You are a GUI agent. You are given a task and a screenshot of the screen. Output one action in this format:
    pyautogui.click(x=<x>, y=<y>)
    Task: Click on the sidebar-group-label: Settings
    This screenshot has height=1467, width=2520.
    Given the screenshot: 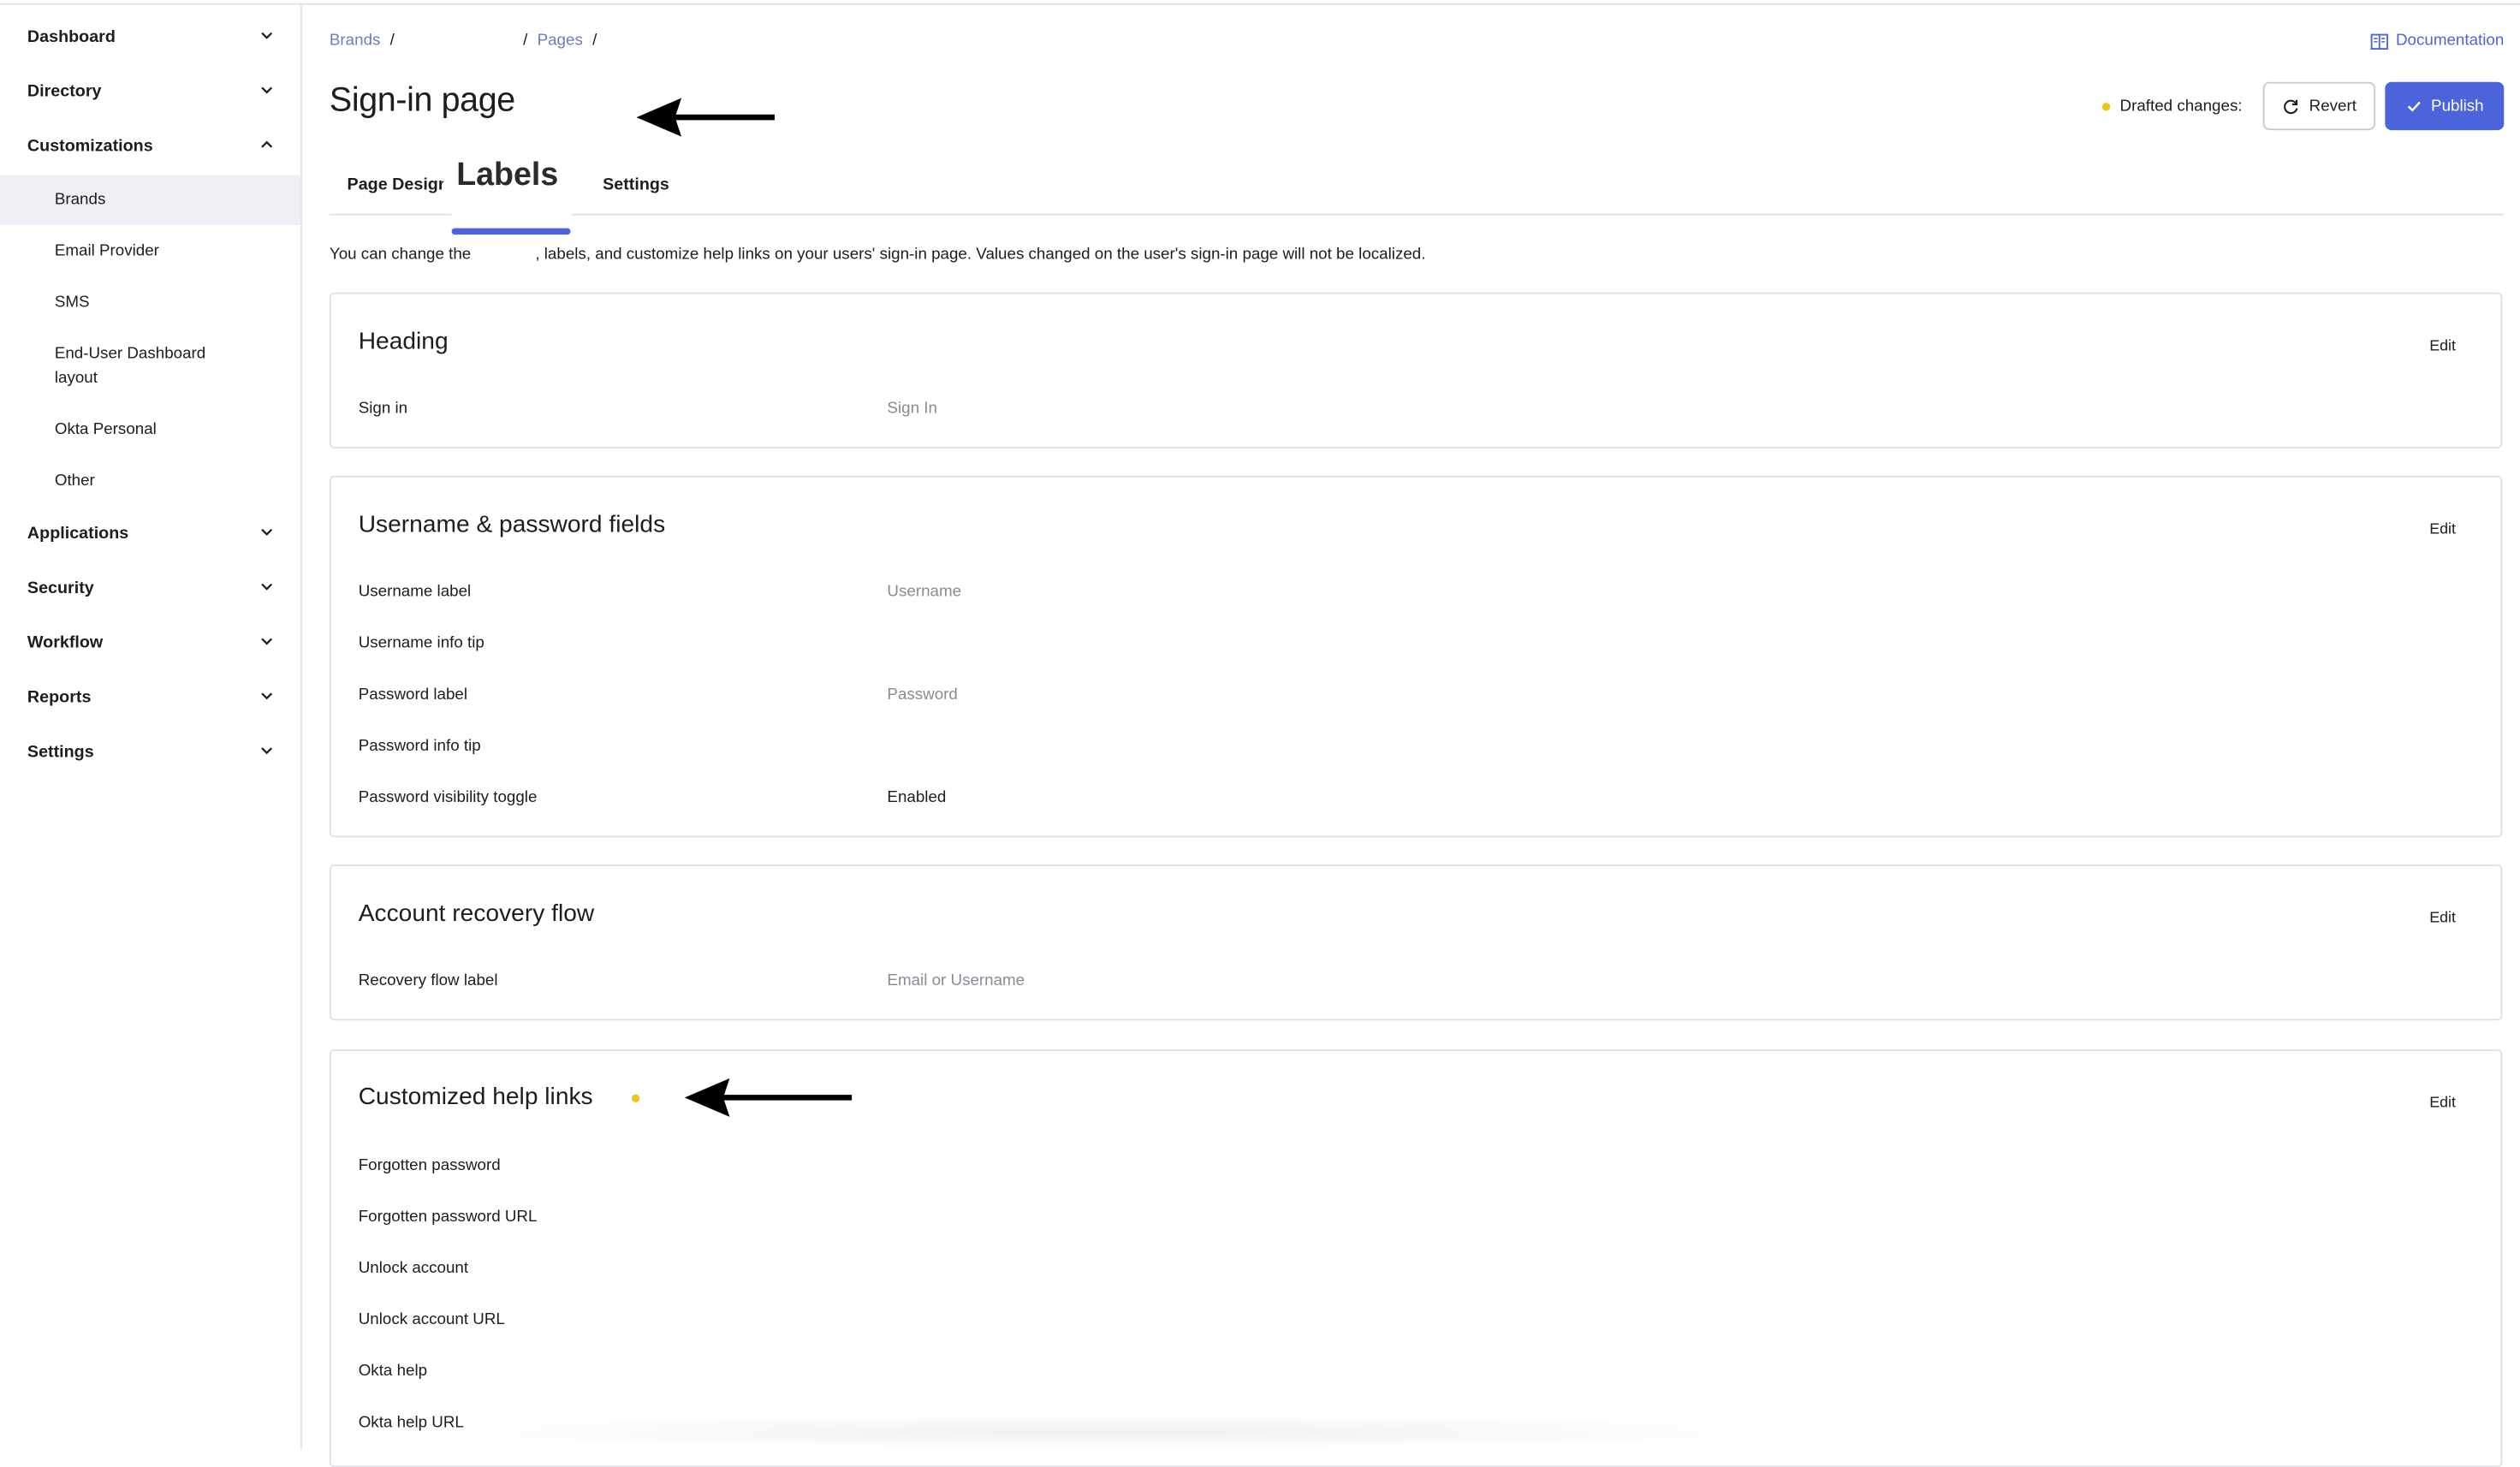 What is the action you would take?
    pyautogui.click(x=60, y=752)
    